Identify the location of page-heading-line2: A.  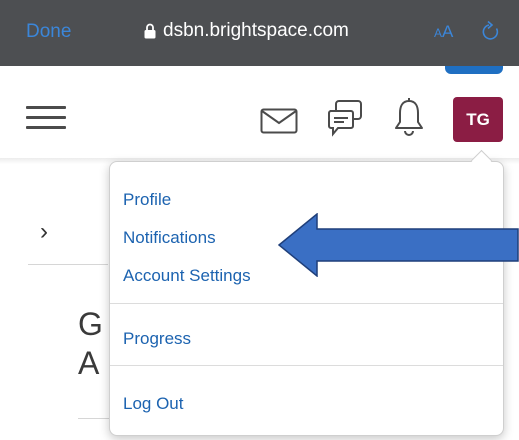
(89, 363).